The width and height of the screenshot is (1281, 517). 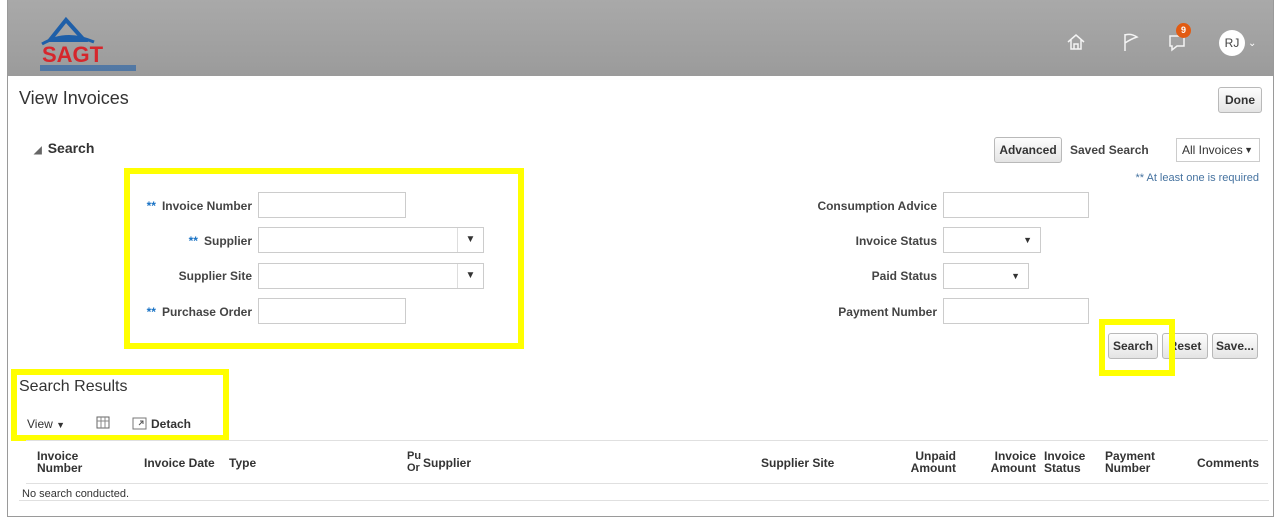 What do you see at coordinates (896, 241) in the screenshot?
I see `invoice-status-label: Invoice Status` at bounding box center [896, 241].